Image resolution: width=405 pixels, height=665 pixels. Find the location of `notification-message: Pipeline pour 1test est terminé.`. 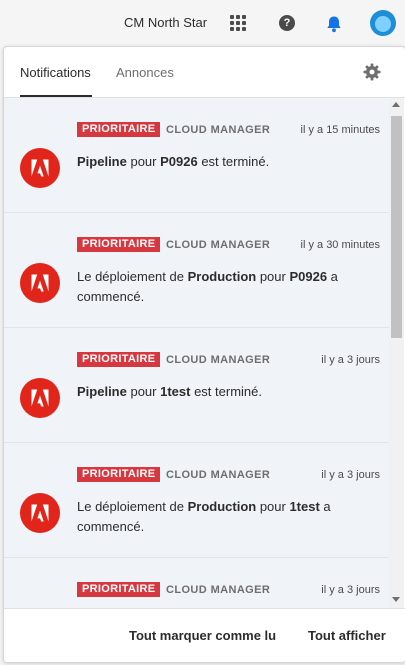

notification-message: Pipeline pour 1test est terminé. is located at coordinates (222, 392).